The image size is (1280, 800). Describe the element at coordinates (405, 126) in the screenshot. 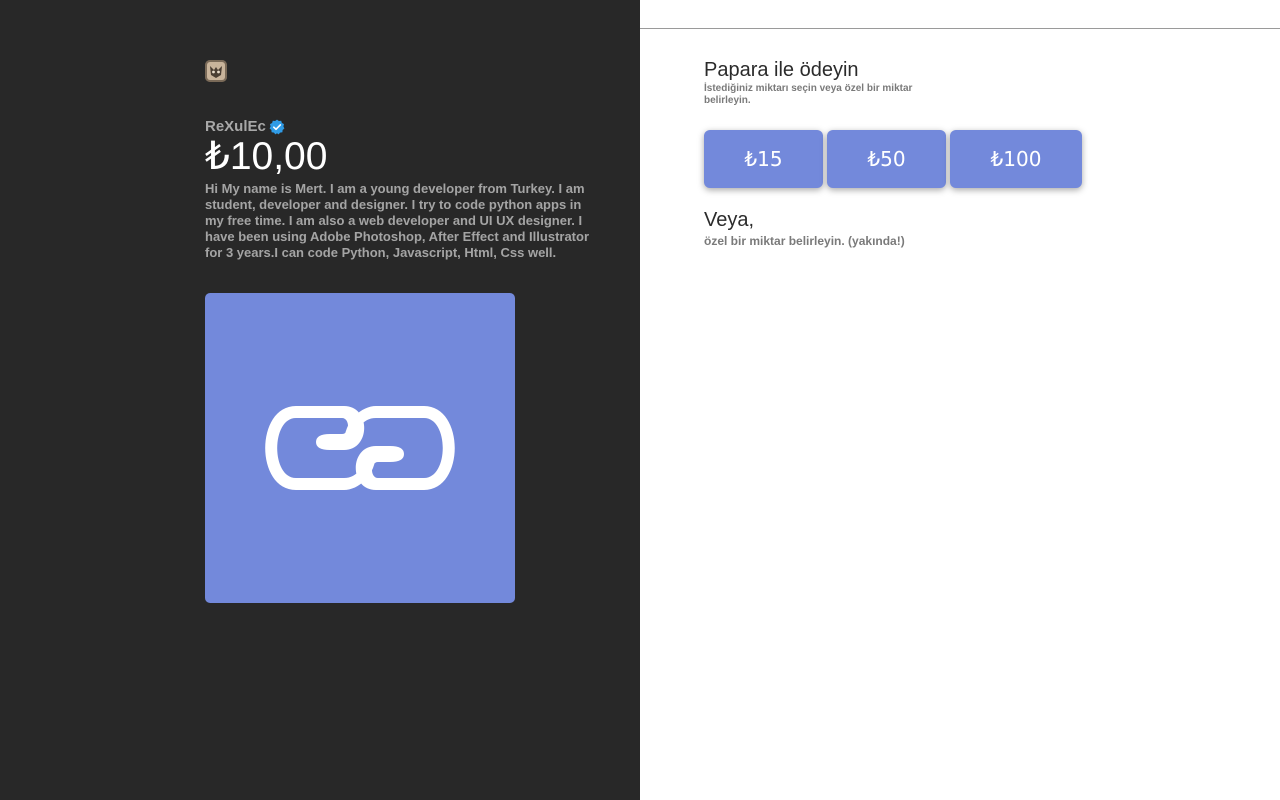

I see `creator-row: ReXulEc` at that location.